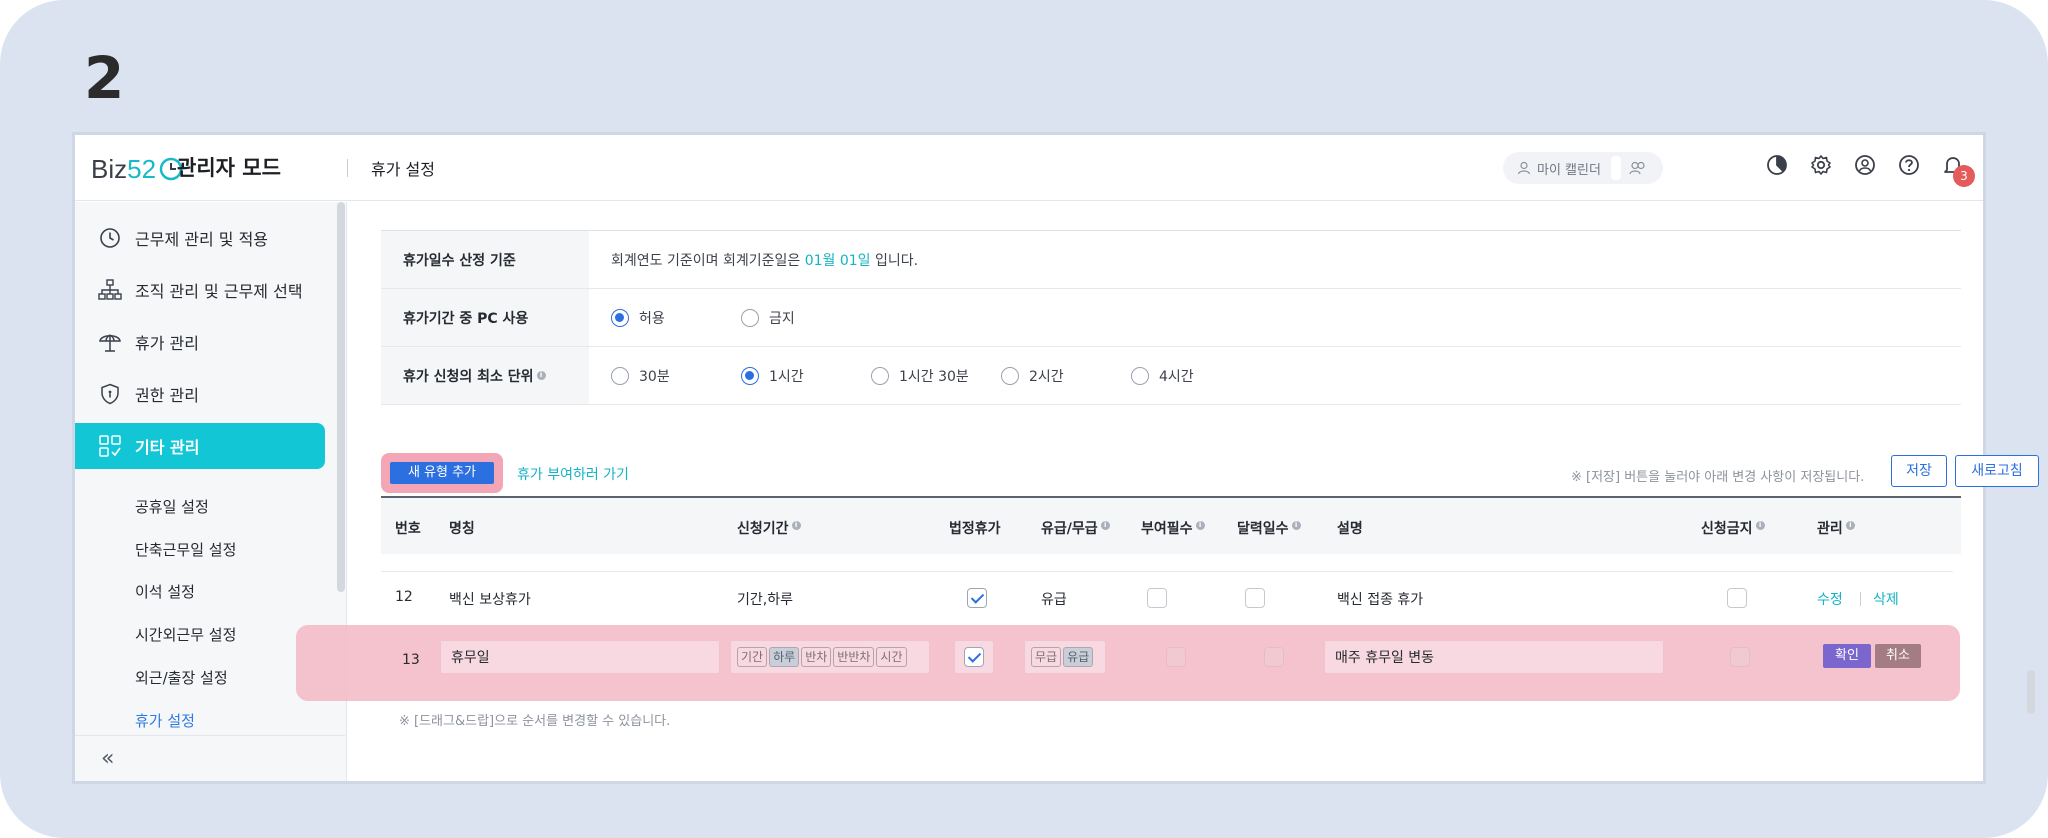 The height and width of the screenshot is (838, 2048). I want to click on chip-quarter: 반반차, so click(854, 657).